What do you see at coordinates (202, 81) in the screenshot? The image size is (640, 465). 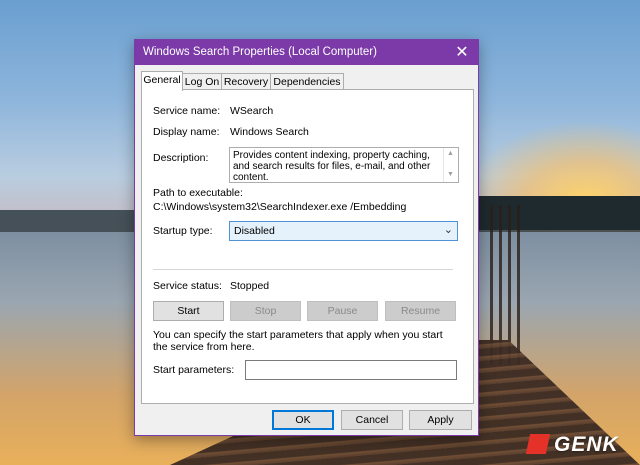 I see `tab-log-on: Log On` at bounding box center [202, 81].